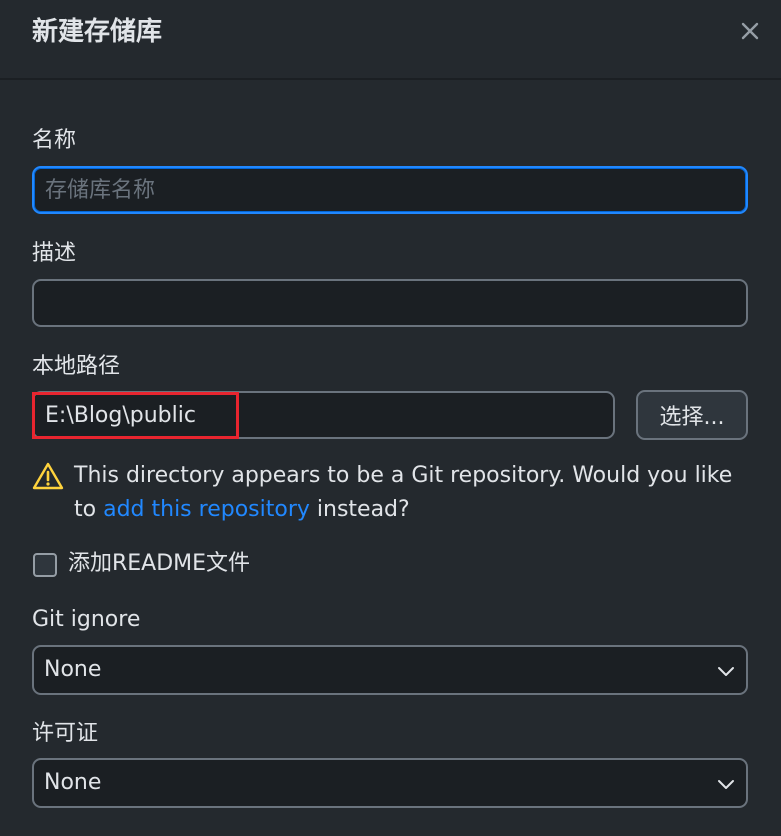  What do you see at coordinates (750, 31) in the screenshot?
I see `close-icon` at bounding box center [750, 31].